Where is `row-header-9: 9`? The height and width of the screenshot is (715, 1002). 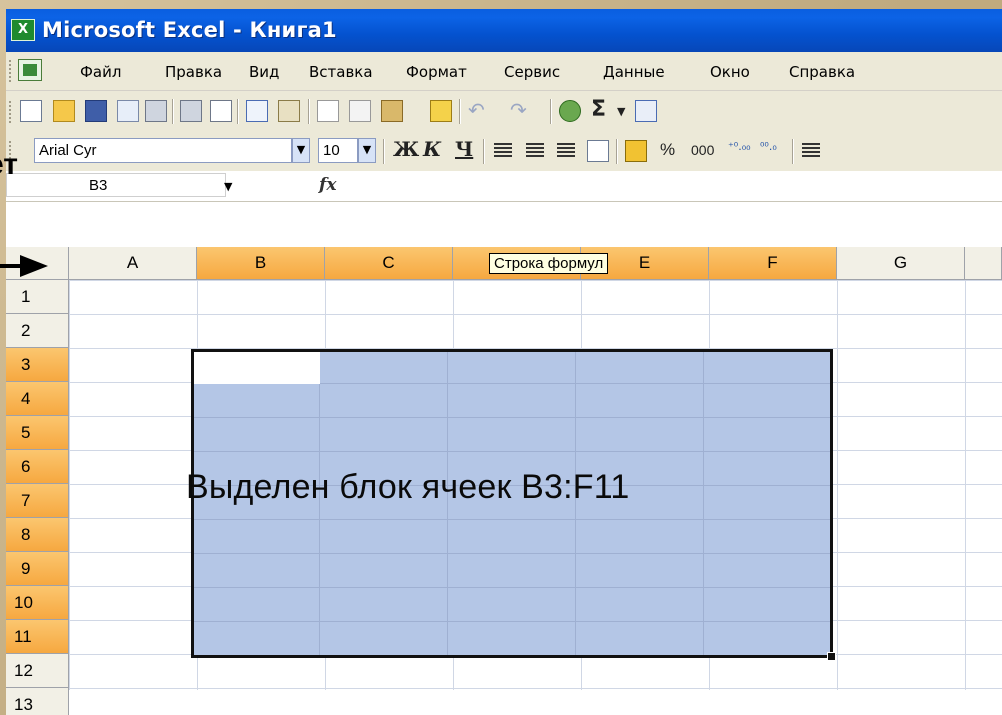 row-header-9: 9 is located at coordinates (37, 569).